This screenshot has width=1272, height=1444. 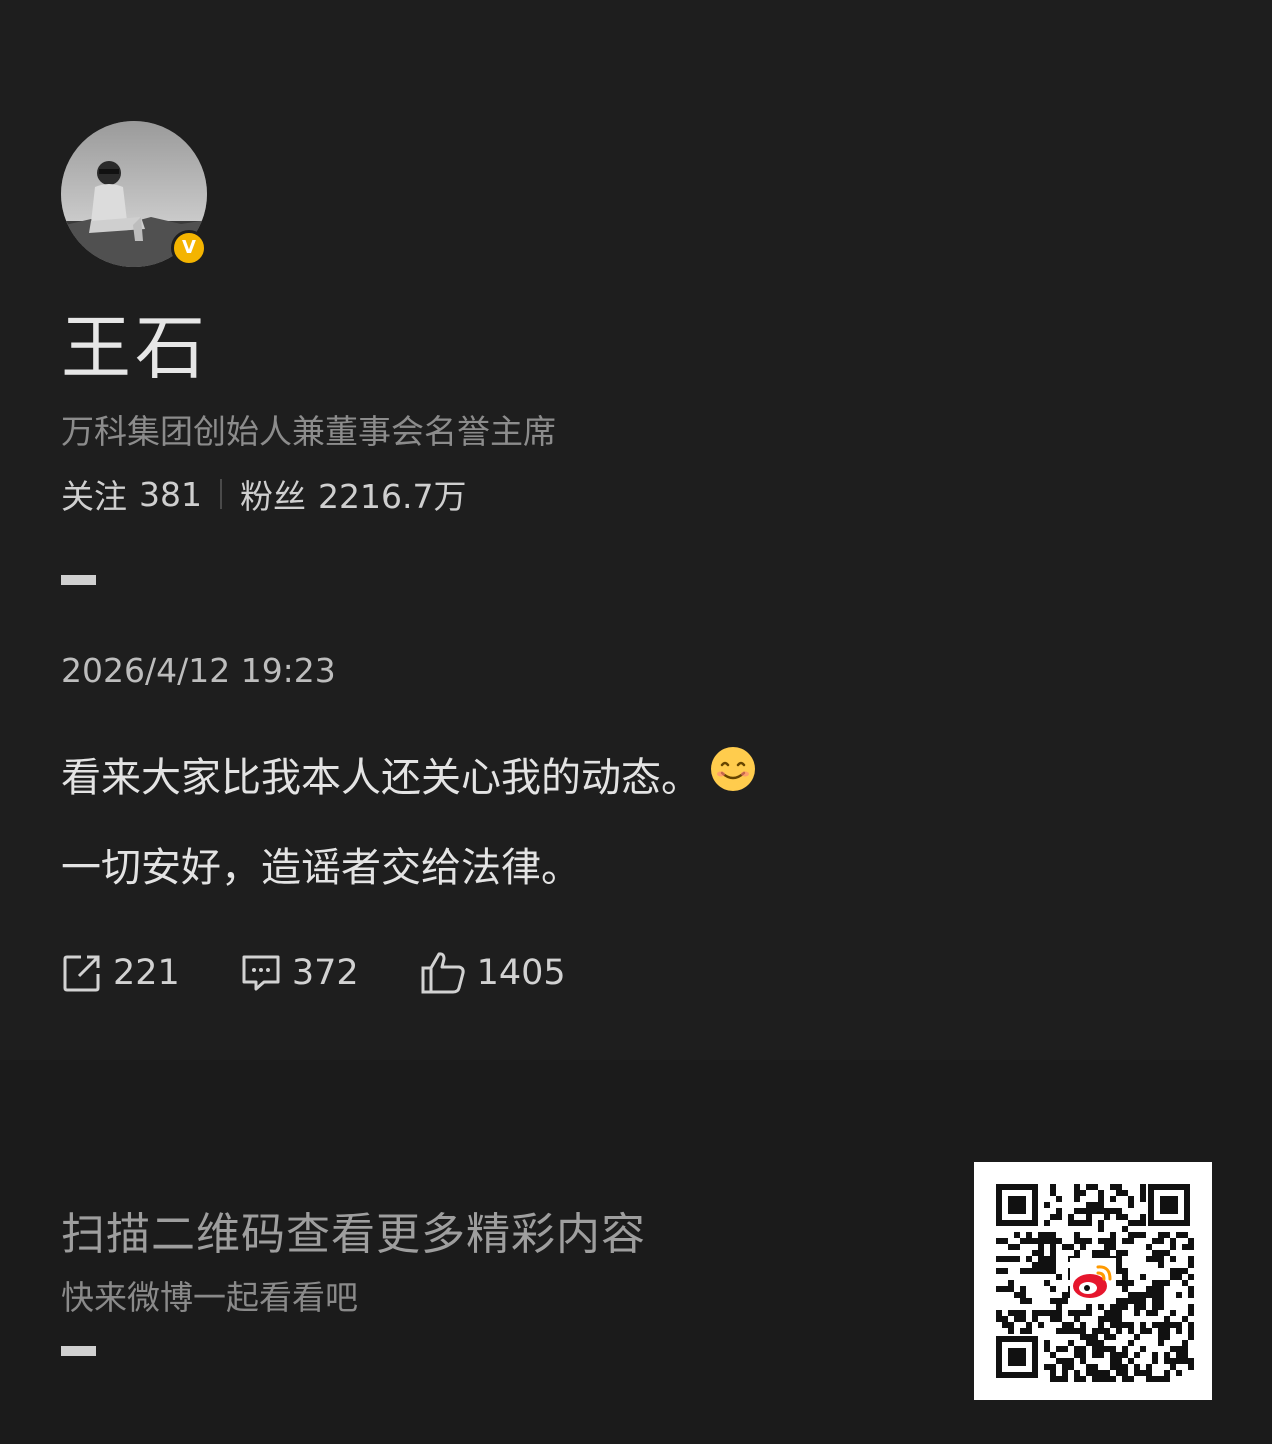 I want to click on followers-count: 2216.7万, so click(x=392, y=494).